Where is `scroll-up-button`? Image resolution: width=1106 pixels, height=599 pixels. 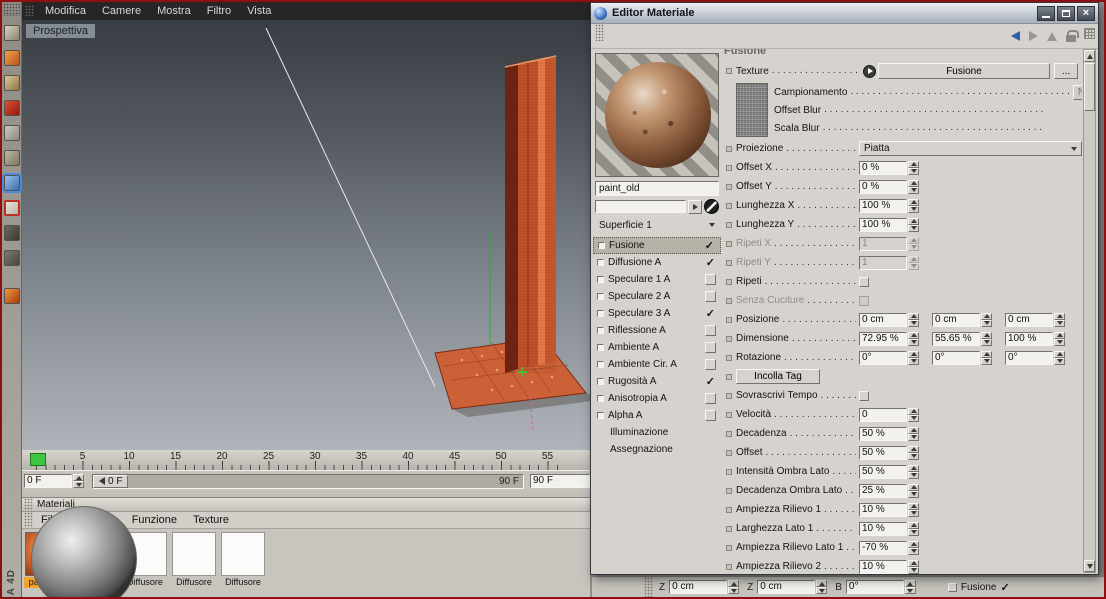 scroll-up-button is located at coordinates (1089, 56).